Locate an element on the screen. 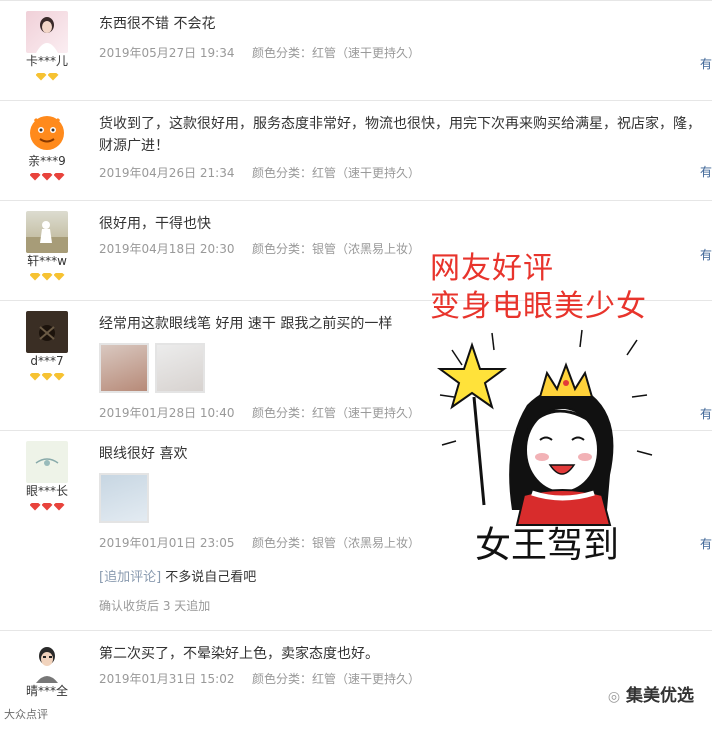 This screenshot has width=712, height=730. user-block: 晴***全 is located at coordinates (47, 669).